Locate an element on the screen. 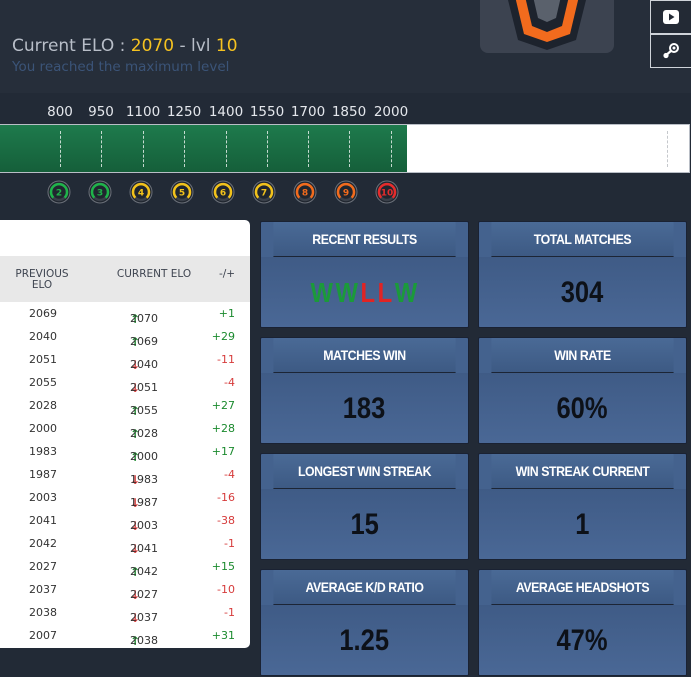 The image size is (691, 677). previous-elo-cell: 2051 is located at coordinates (43, 359).